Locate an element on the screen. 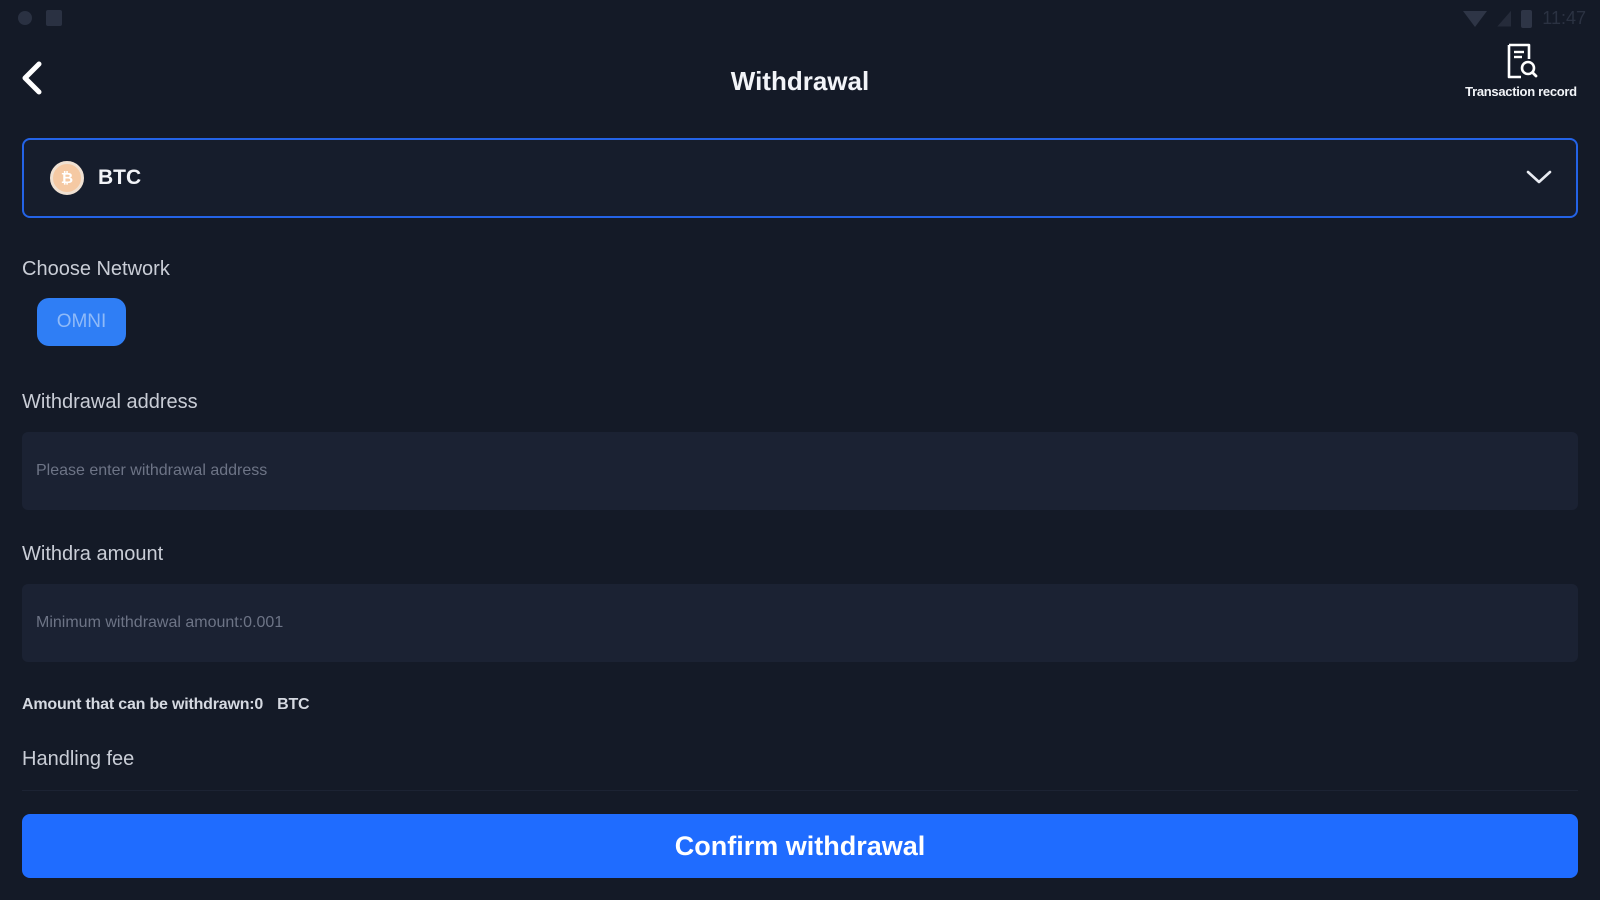  available-amount: Amount that can be withdrawn:0 BTC is located at coordinates (166, 705).